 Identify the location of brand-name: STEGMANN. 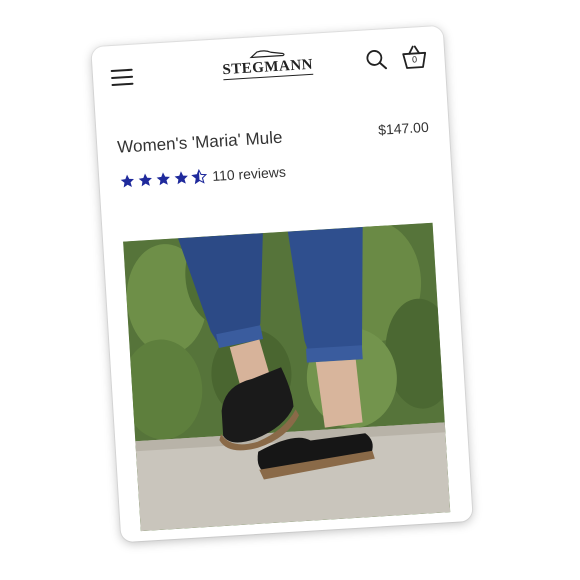
(268, 68).